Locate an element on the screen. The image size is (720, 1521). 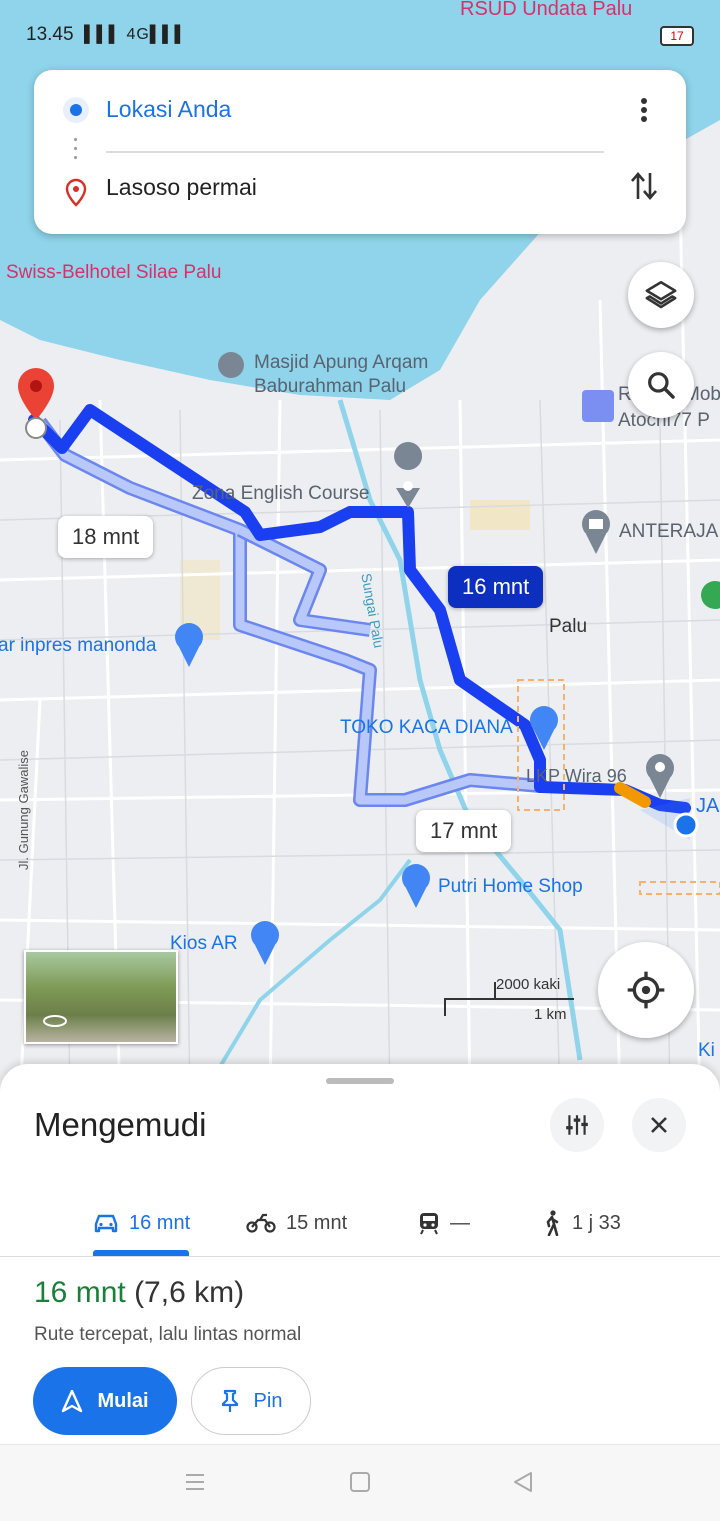
label-glass-shop: TOKO KACA DIANA is located at coordinates (426, 728).